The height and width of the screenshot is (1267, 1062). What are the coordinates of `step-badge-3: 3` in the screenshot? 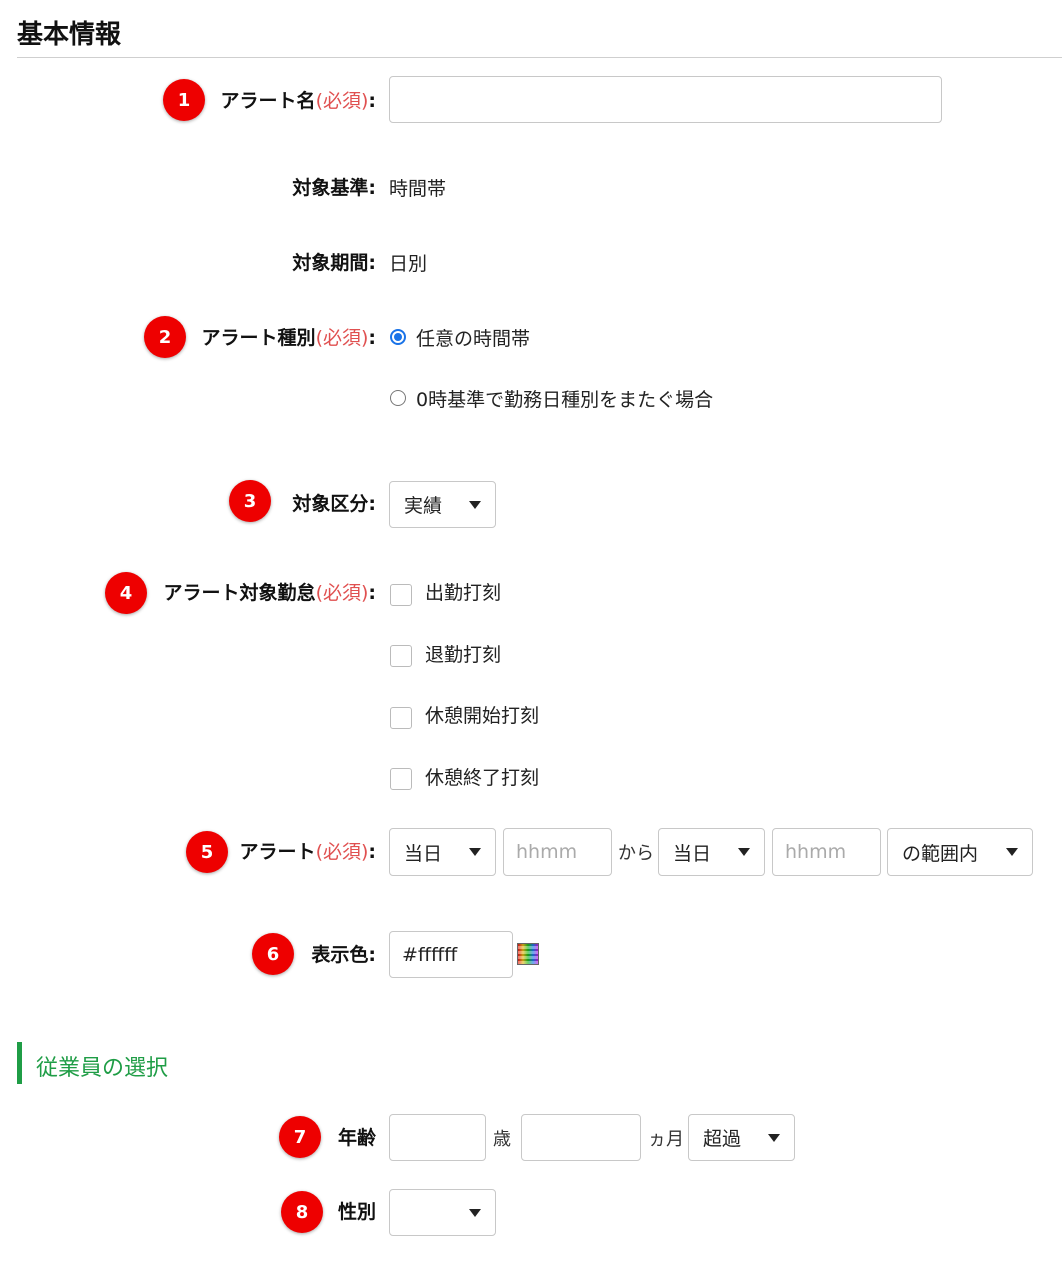 It's located at (250, 501).